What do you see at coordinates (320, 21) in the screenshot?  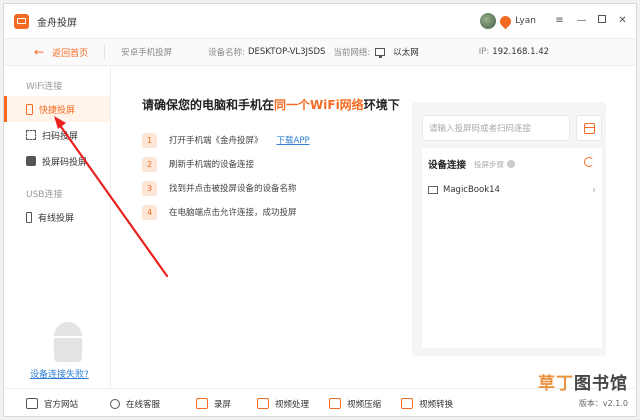 I see `title-bar: 金舟投屏 Lyan ≡ — ✕` at bounding box center [320, 21].